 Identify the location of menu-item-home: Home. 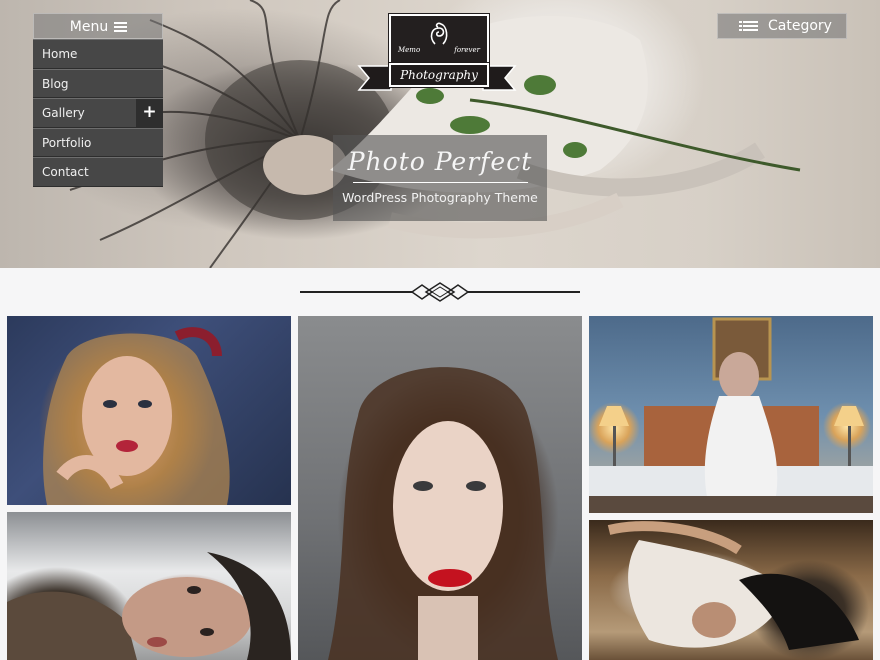
(98, 54).